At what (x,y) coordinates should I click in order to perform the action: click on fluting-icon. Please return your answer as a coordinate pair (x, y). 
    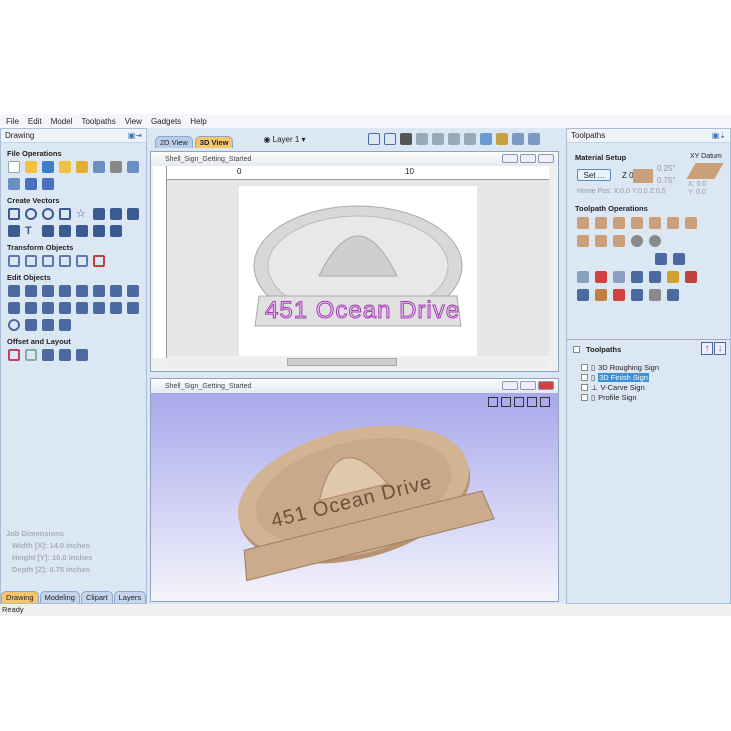
    Looking at the image, I should click on (673, 223).